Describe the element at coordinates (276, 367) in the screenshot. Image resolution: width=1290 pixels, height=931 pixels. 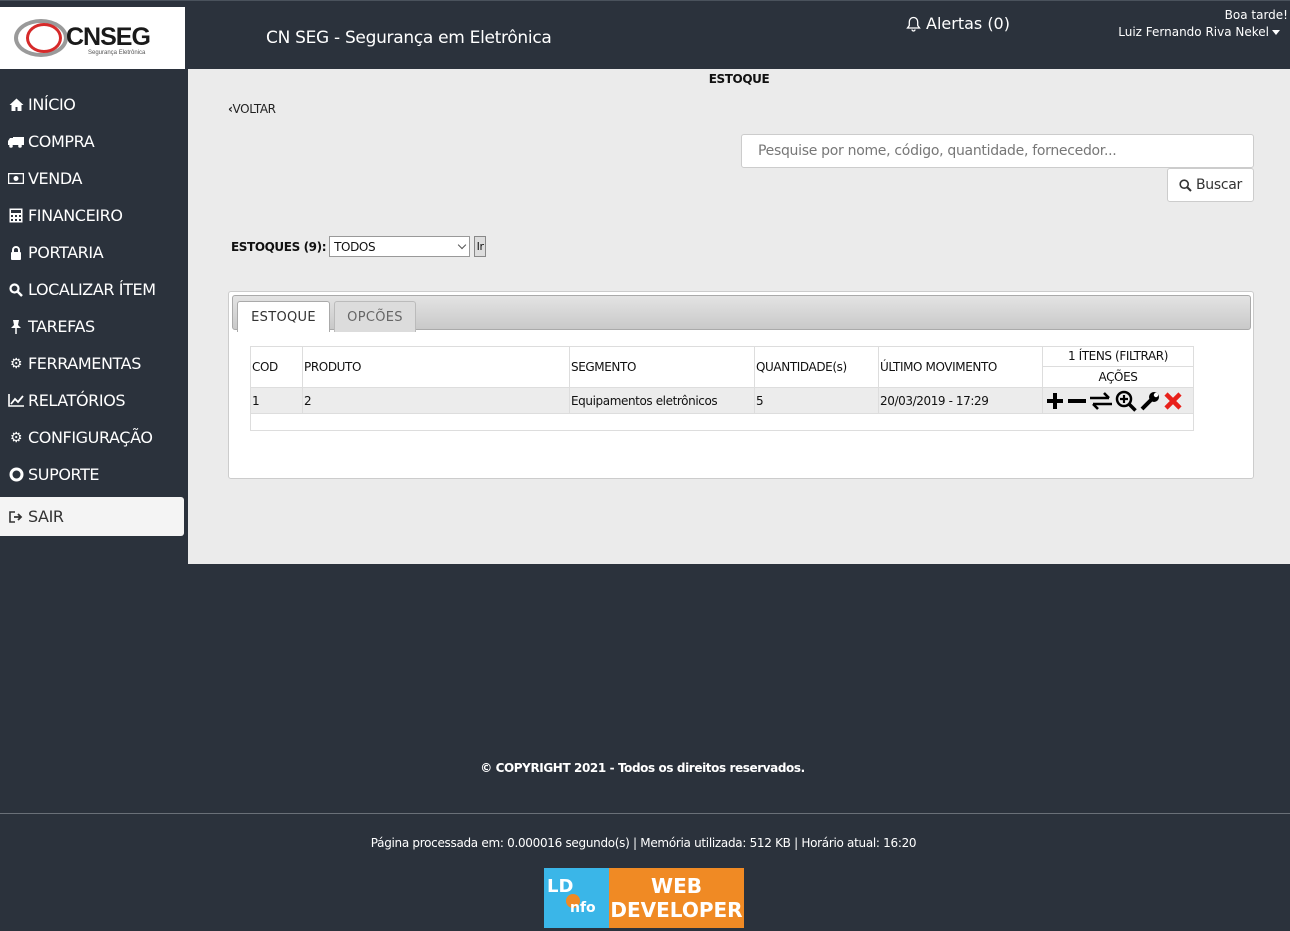
I see `column-header-cod: COD` at that location.